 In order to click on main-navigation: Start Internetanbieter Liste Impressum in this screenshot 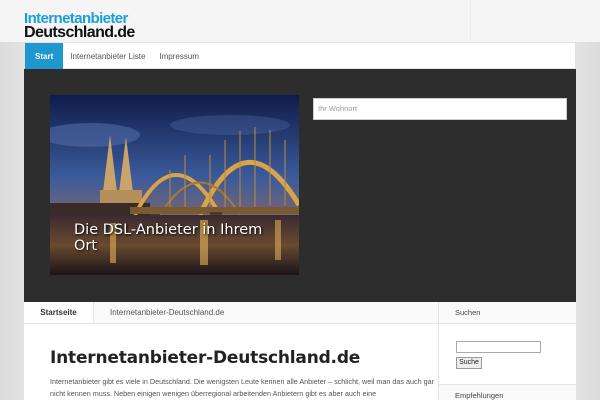, I will do `click(300, 55)`.